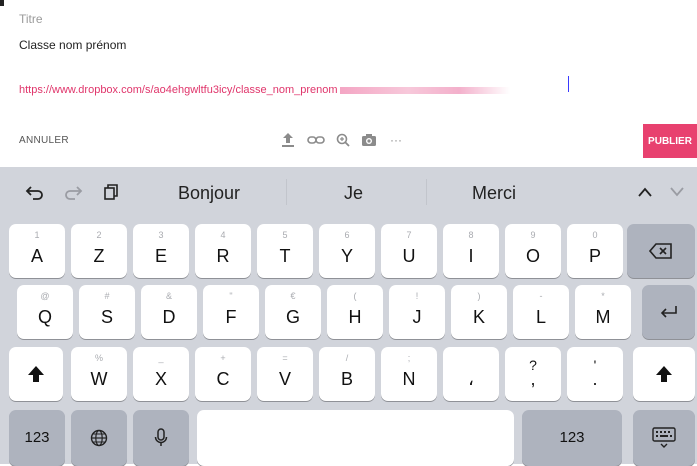 The image size is (697, 466). What do you see at coordinates (293, 312) in the screenshot?
I see `key-g: € G` at bounding box center [293, 312].